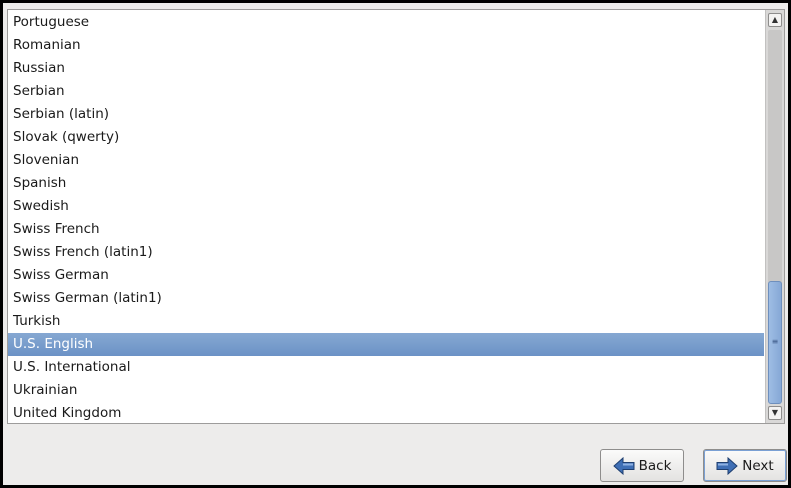 This screenshot has height=488, width=791. Describe the element at coordinates (727, 465) in the screenshot. I see `arrow-right-icon` at that location.